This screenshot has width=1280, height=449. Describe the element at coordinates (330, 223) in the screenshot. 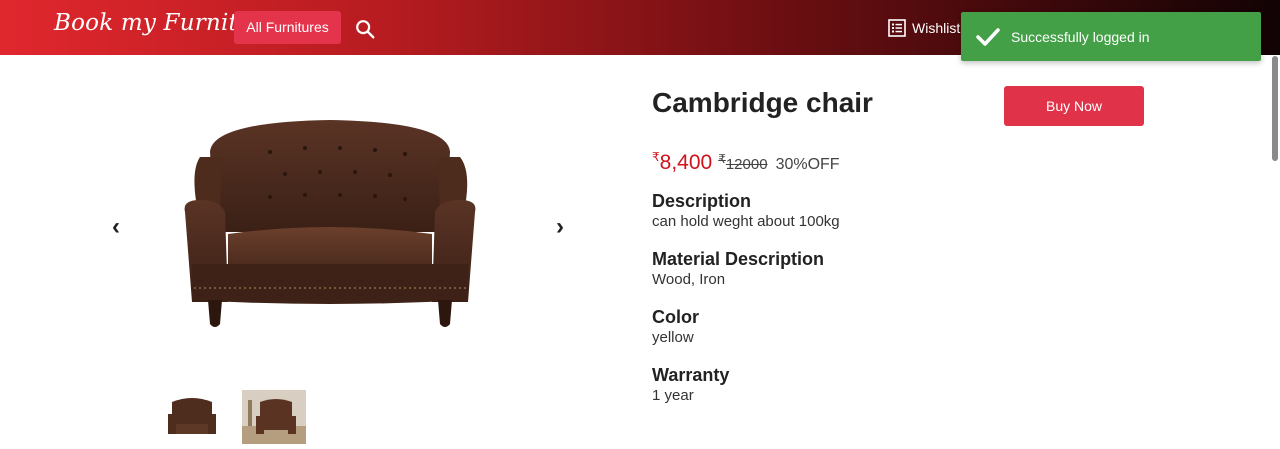

I see `product-image` at that location.